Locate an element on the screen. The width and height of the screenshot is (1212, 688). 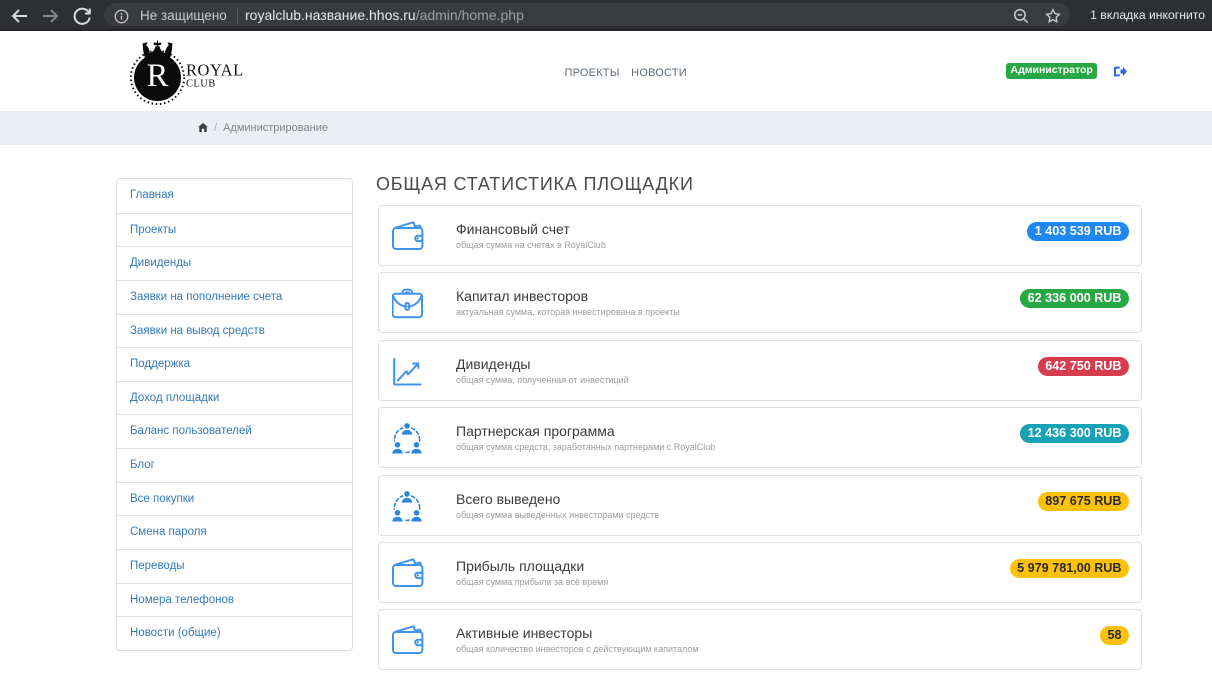
svg-text: CLUB is located at coordinates (201, 84).